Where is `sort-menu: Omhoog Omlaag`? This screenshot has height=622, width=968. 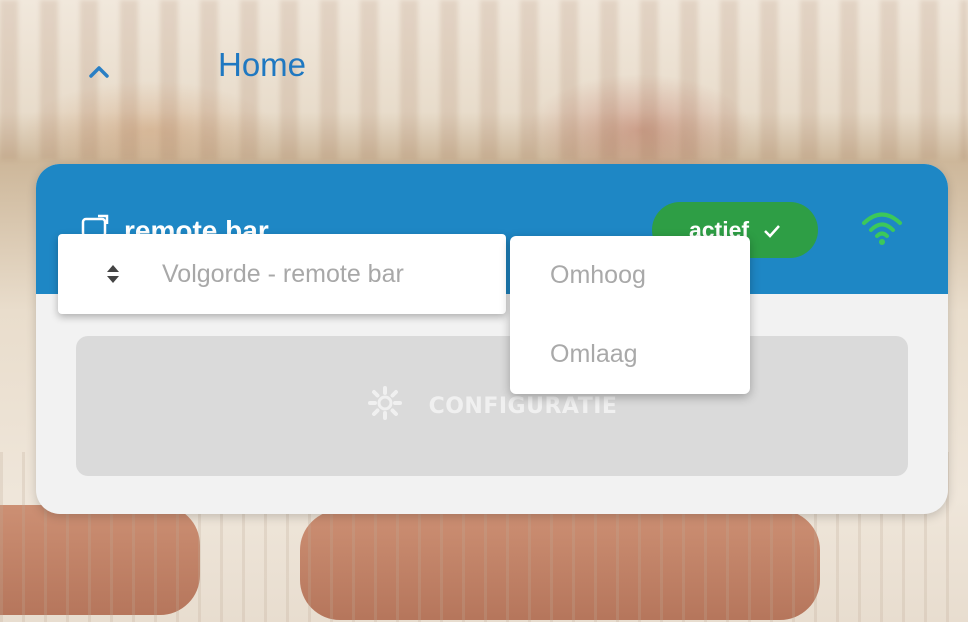
sort-menu: Omhoog Omlaag is located at coordinates (630, 315).